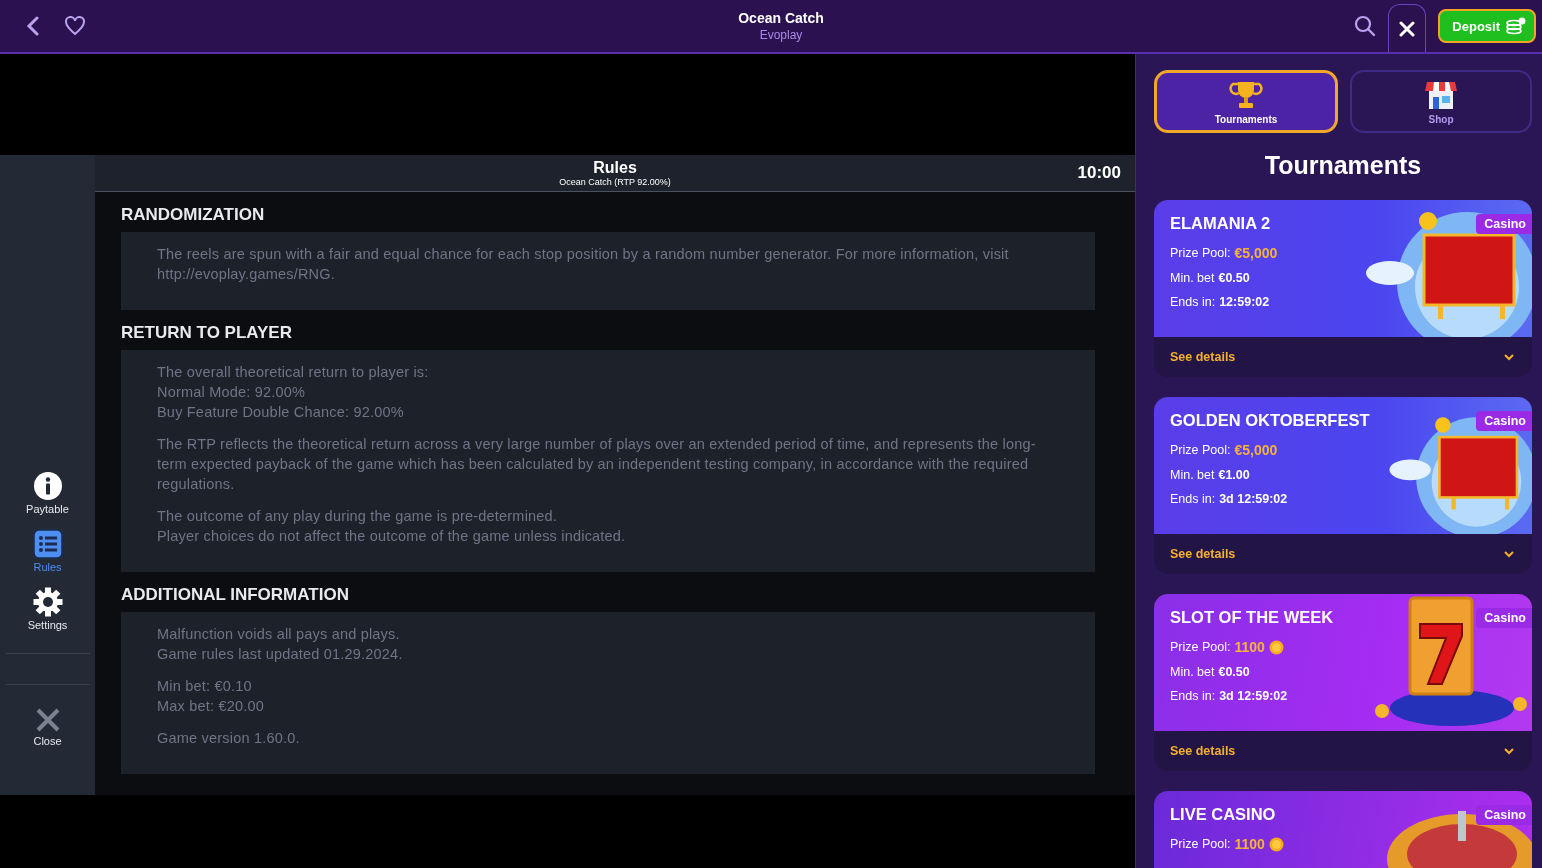  What do you see at coordinates (781, 18) in the screenshot?
I see `game-title: Ocean Catch` at bounding box center [781, 18].